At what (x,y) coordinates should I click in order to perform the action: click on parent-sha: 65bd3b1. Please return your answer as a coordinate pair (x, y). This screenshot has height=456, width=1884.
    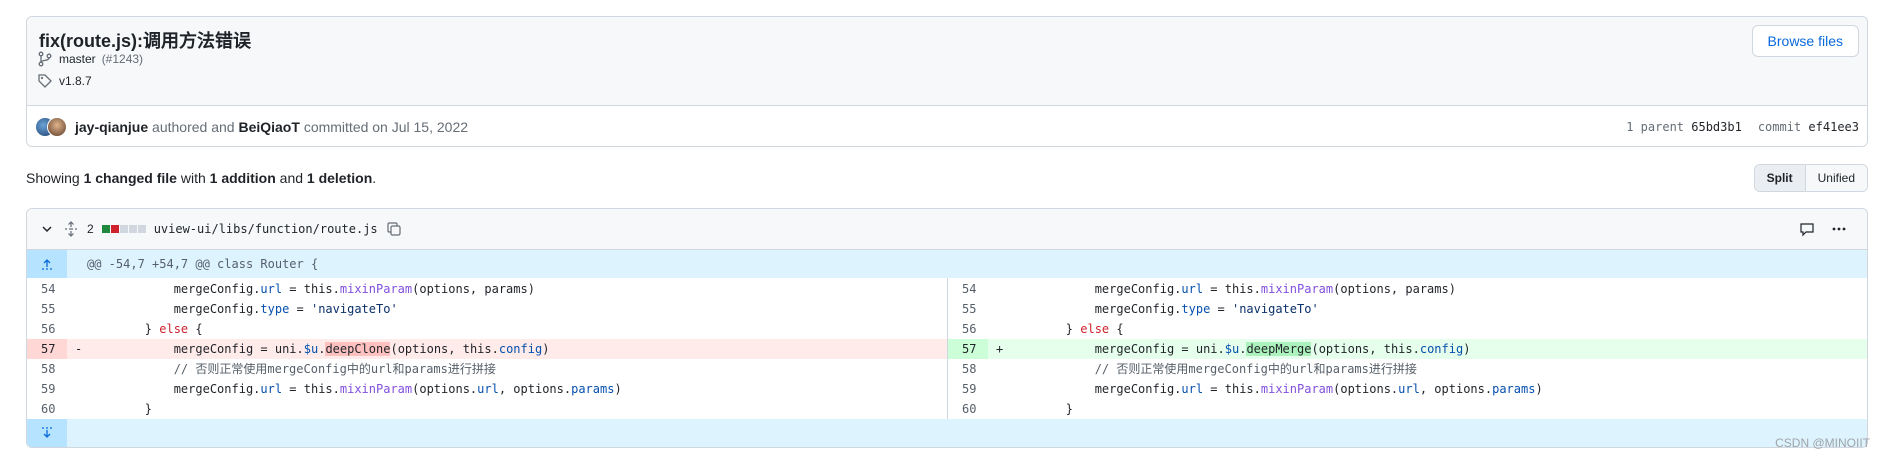
    Looking at the image, I should click on (1716, 127).